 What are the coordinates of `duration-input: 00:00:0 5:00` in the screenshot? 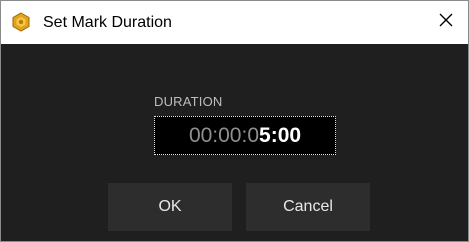 It's located at (245, 135).